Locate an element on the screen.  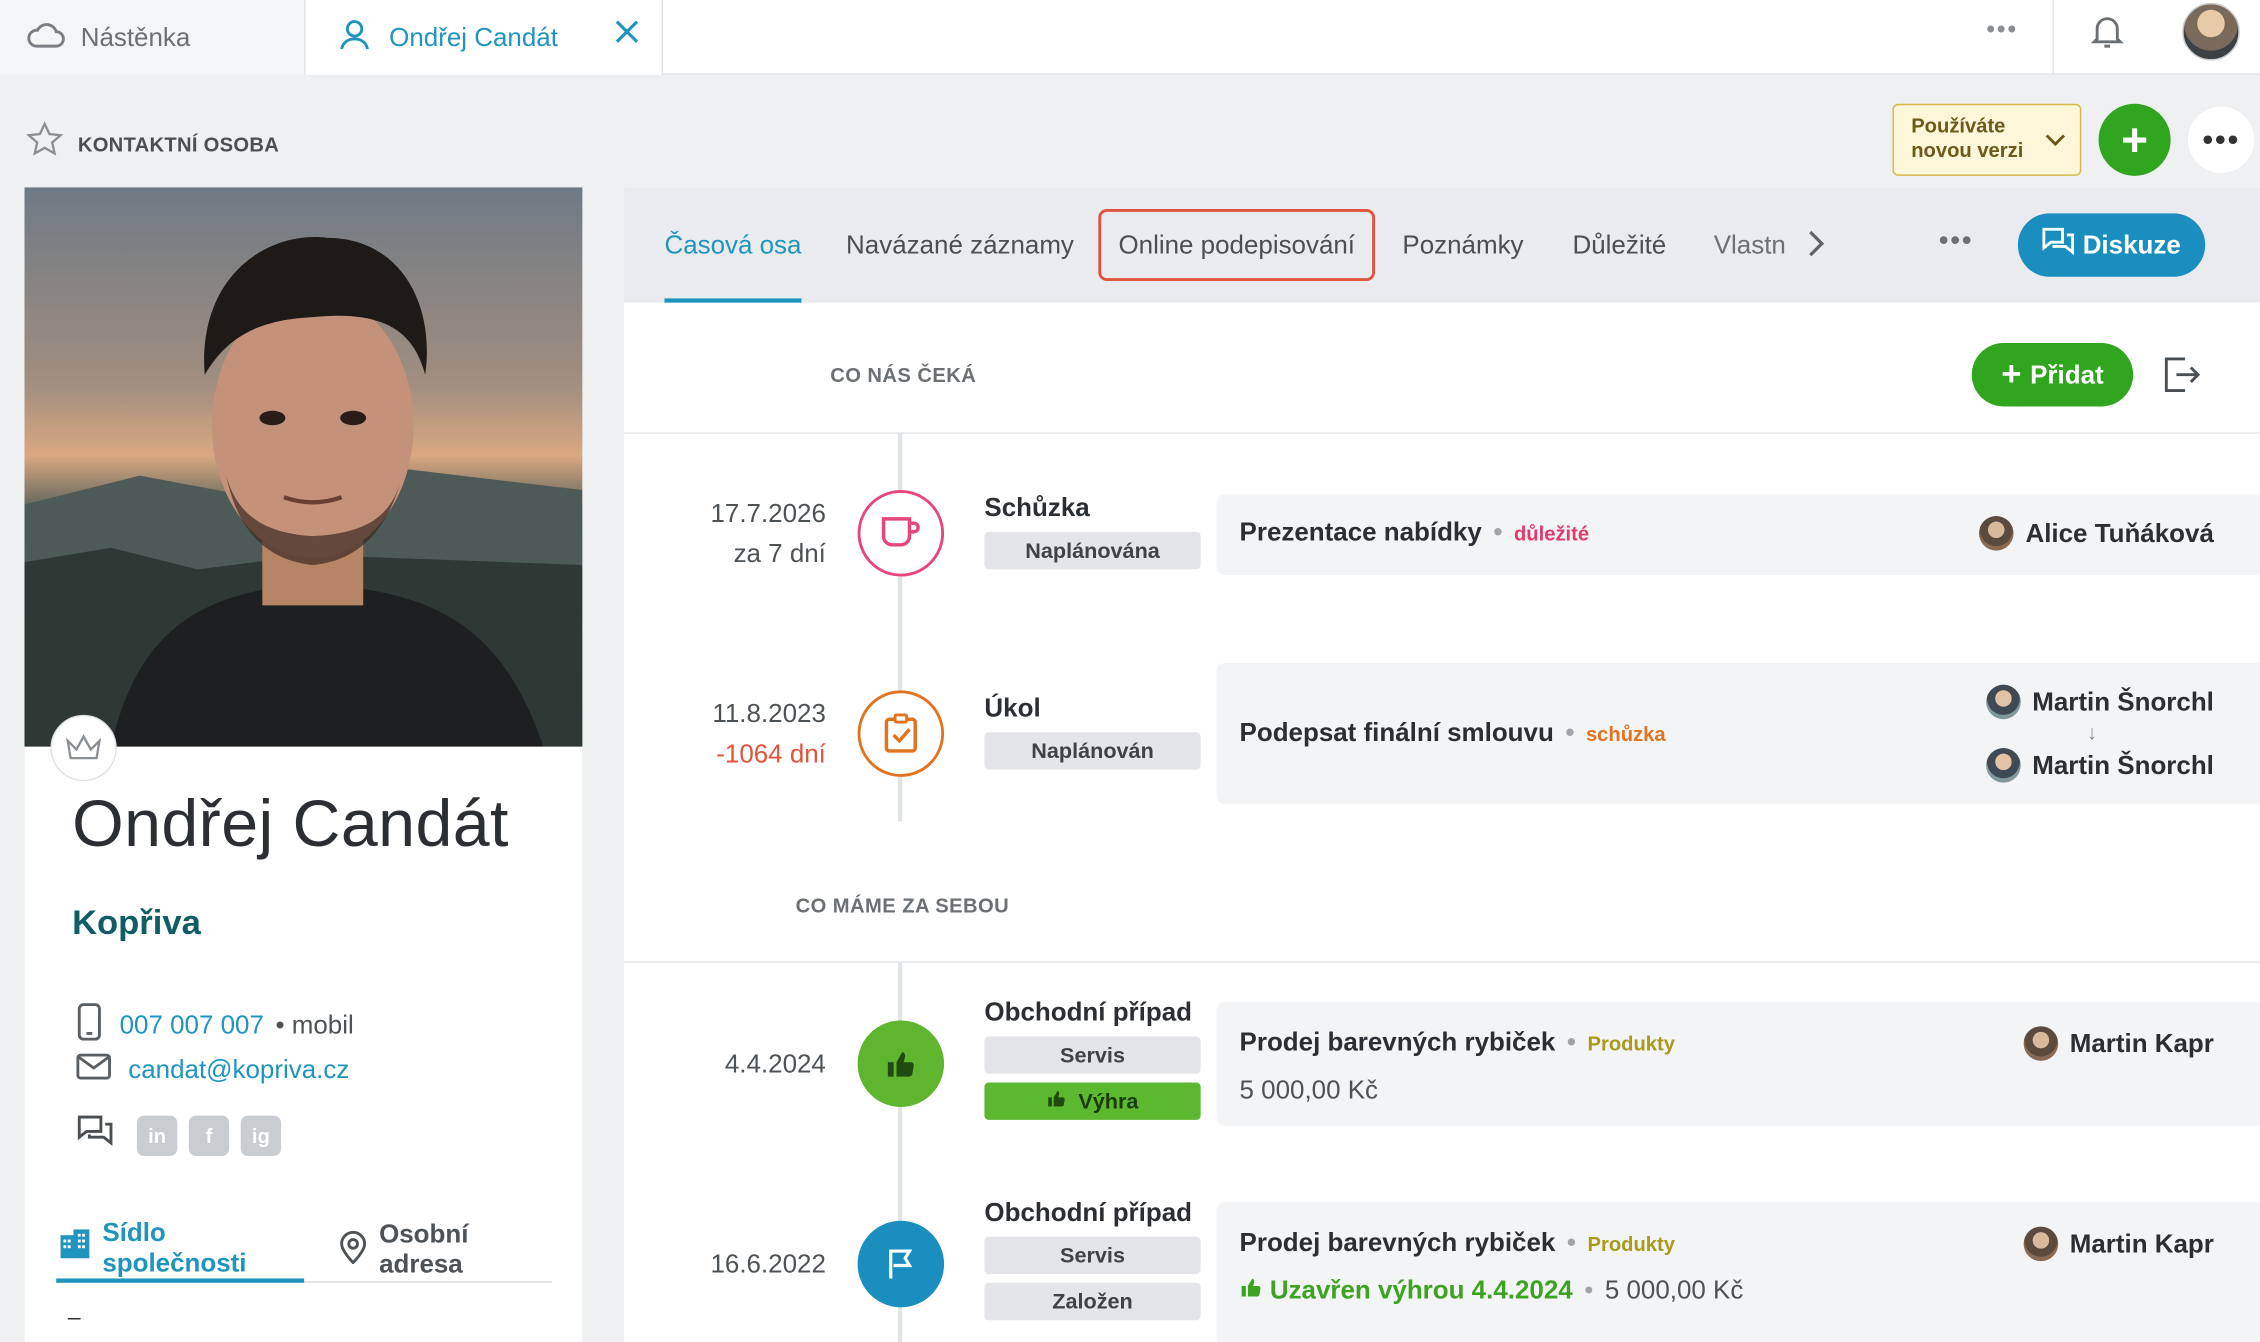
status-badge: Založen is located at coordinates (1092, 1301).